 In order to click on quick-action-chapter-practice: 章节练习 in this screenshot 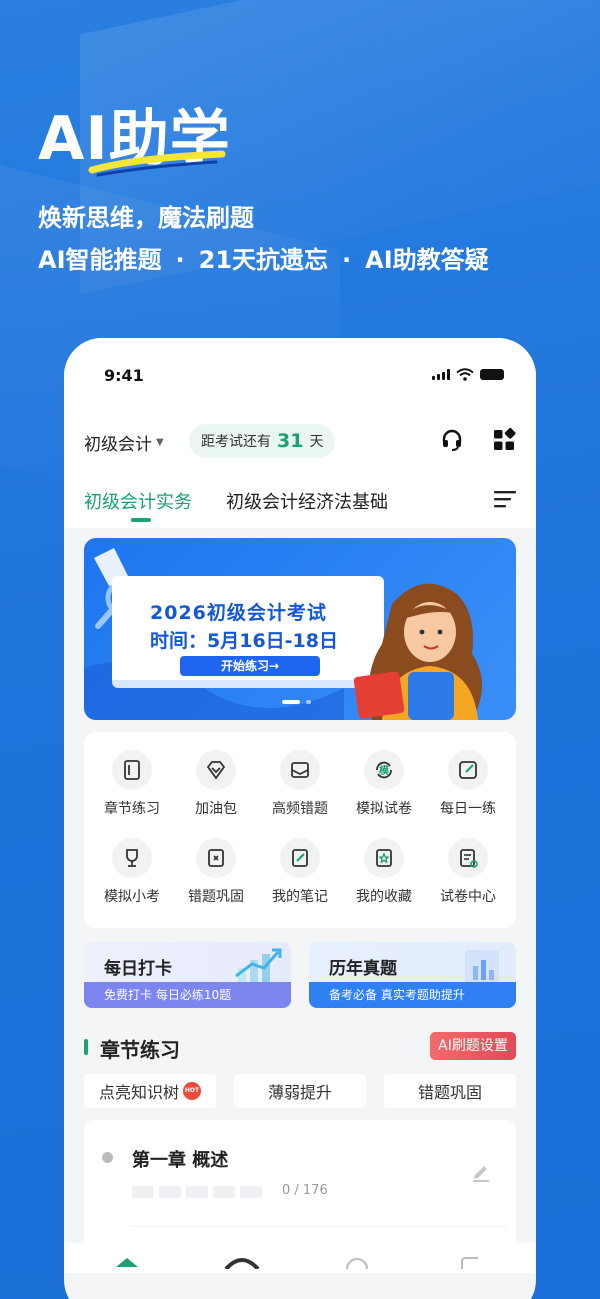, I will do `click(132, 784)`.